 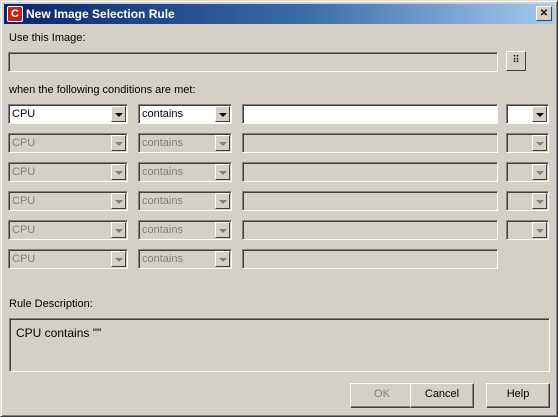 I want to click on close-button: ✕, so click(x=544, y=13).